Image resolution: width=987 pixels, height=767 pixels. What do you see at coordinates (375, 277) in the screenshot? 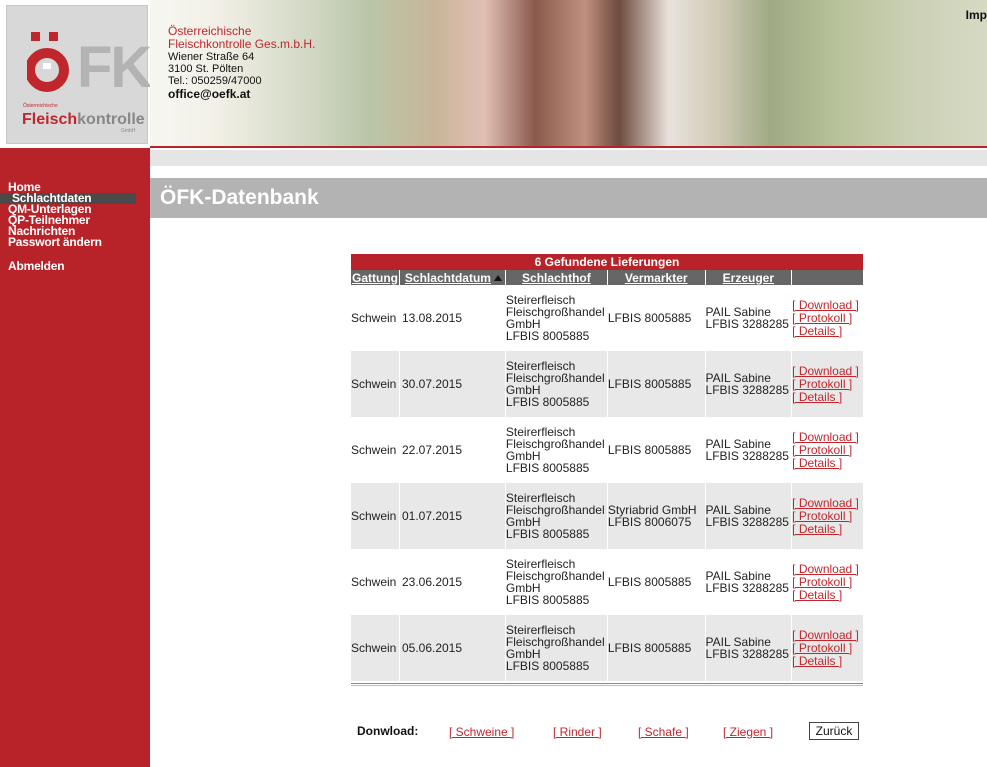
I see `column-header-gattung: Gattung` at bounding box center [375, 277].